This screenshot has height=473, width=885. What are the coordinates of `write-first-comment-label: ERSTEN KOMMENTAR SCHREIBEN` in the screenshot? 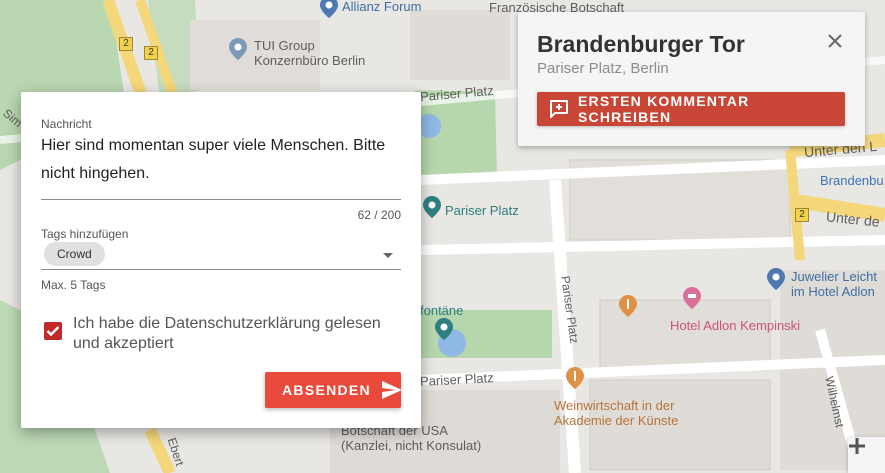 It's located at (664, 109).